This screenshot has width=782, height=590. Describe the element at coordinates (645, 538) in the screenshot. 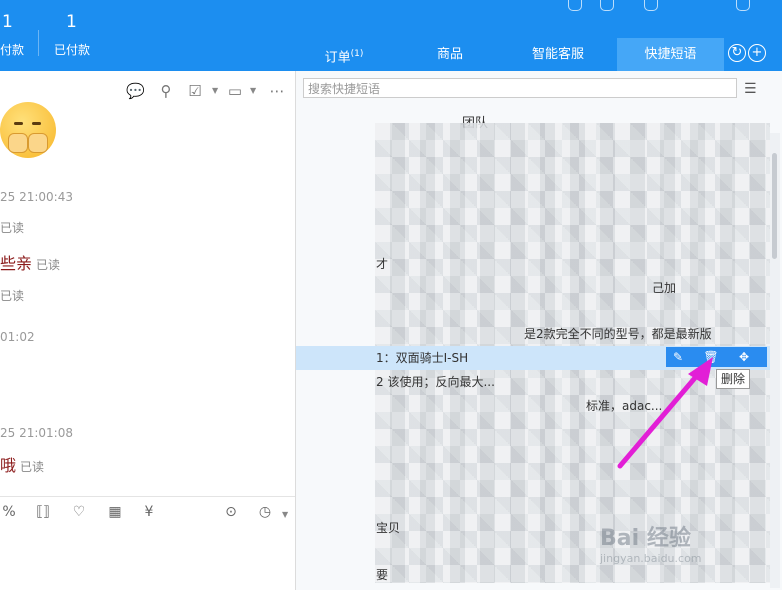

I see `watermark-logo: Bai 经验` at that location.